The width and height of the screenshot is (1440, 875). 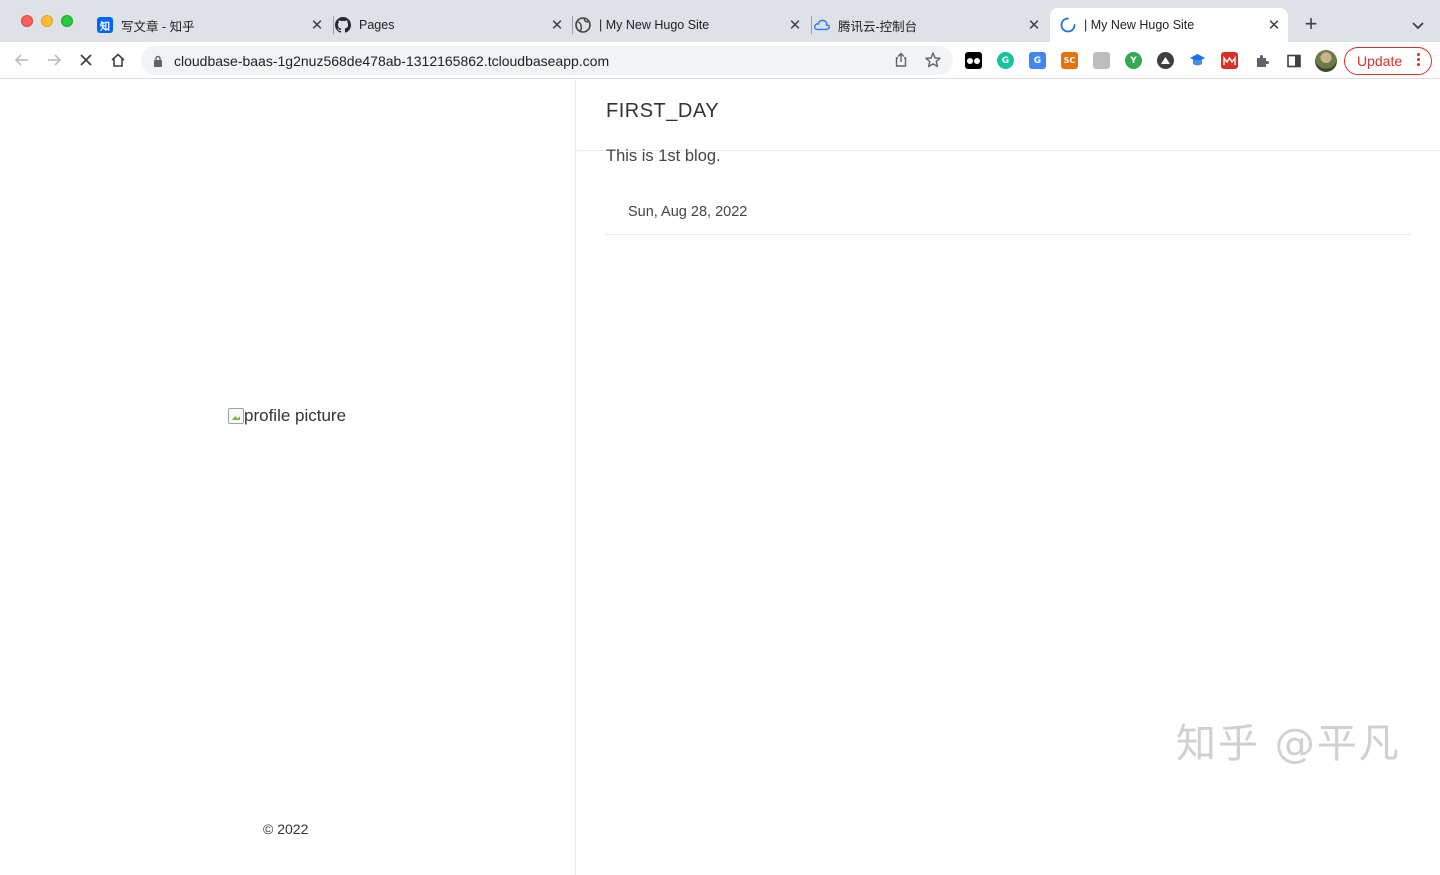 What do you see at coordinates (1068, 25) in the screenshot?
I see `loading-spinner-icon` at bounding box center [1068, 25].